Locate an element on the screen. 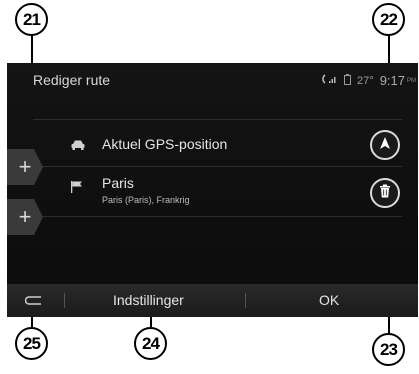 The image size is (419, 374). car-icon is located at coordinates (78, 144).